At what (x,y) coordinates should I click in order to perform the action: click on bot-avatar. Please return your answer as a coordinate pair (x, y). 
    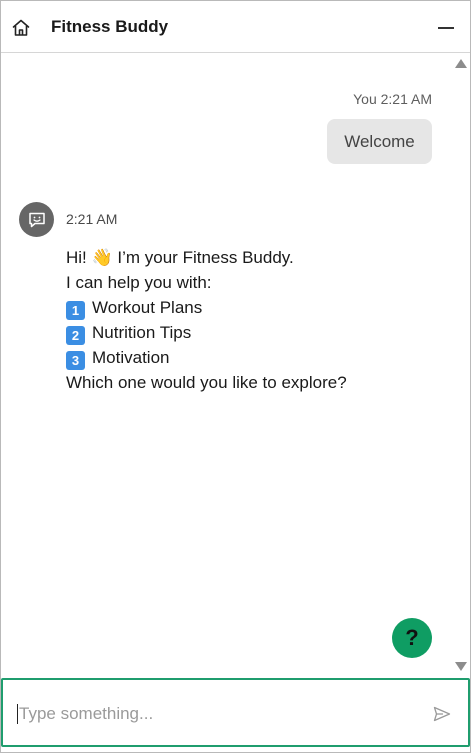
    Looking at the image, I should click on (36, 219).